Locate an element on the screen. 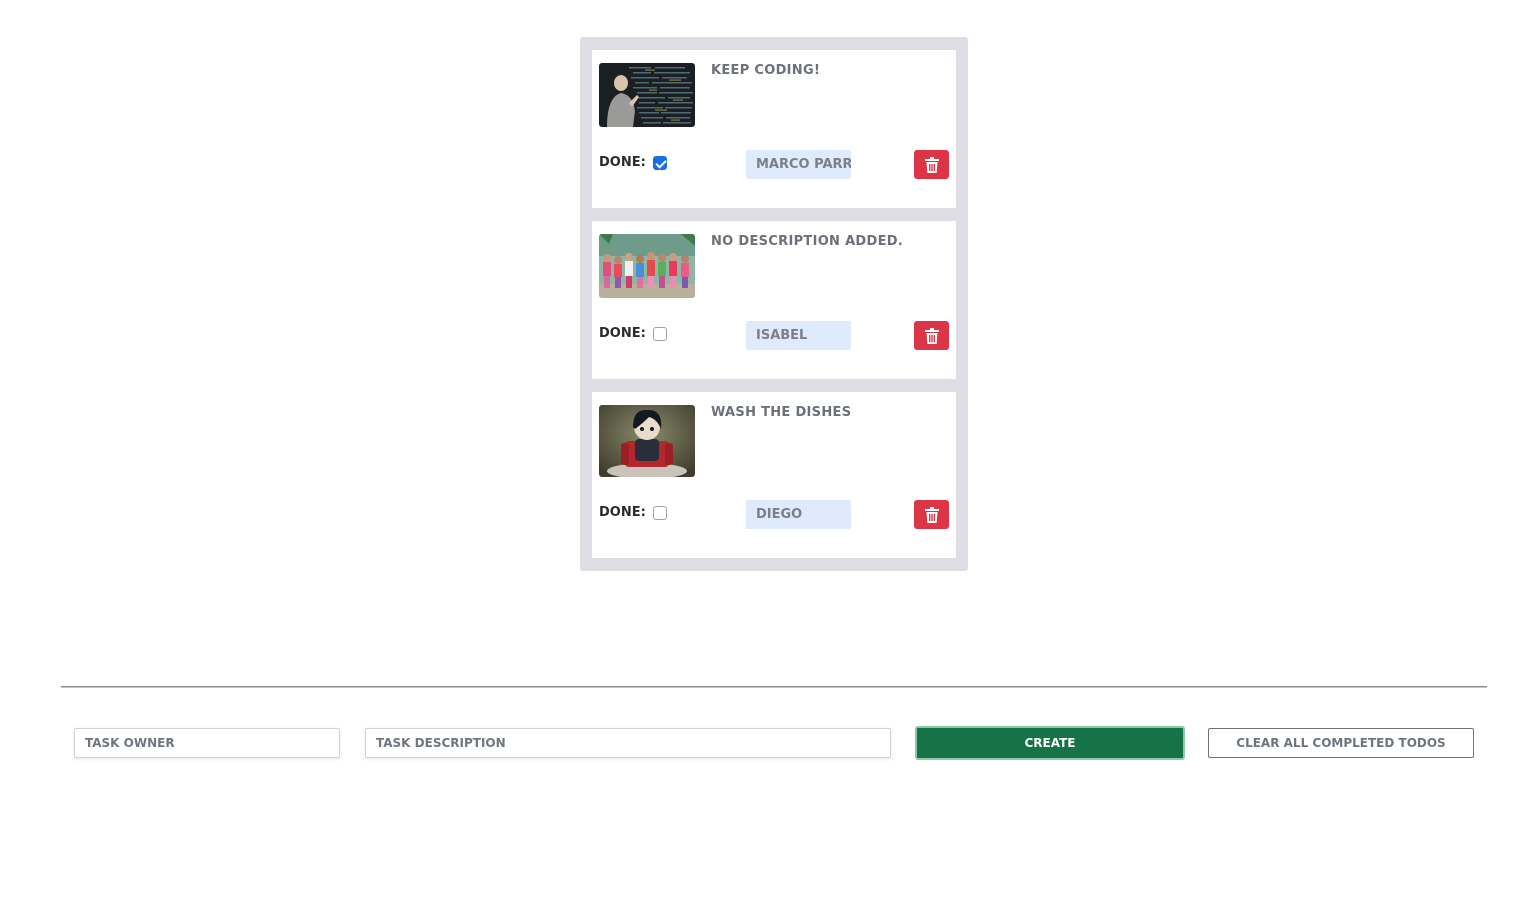  todo-card: Keep coding! Done: Marco Parr is located at coordinates (774, 129).